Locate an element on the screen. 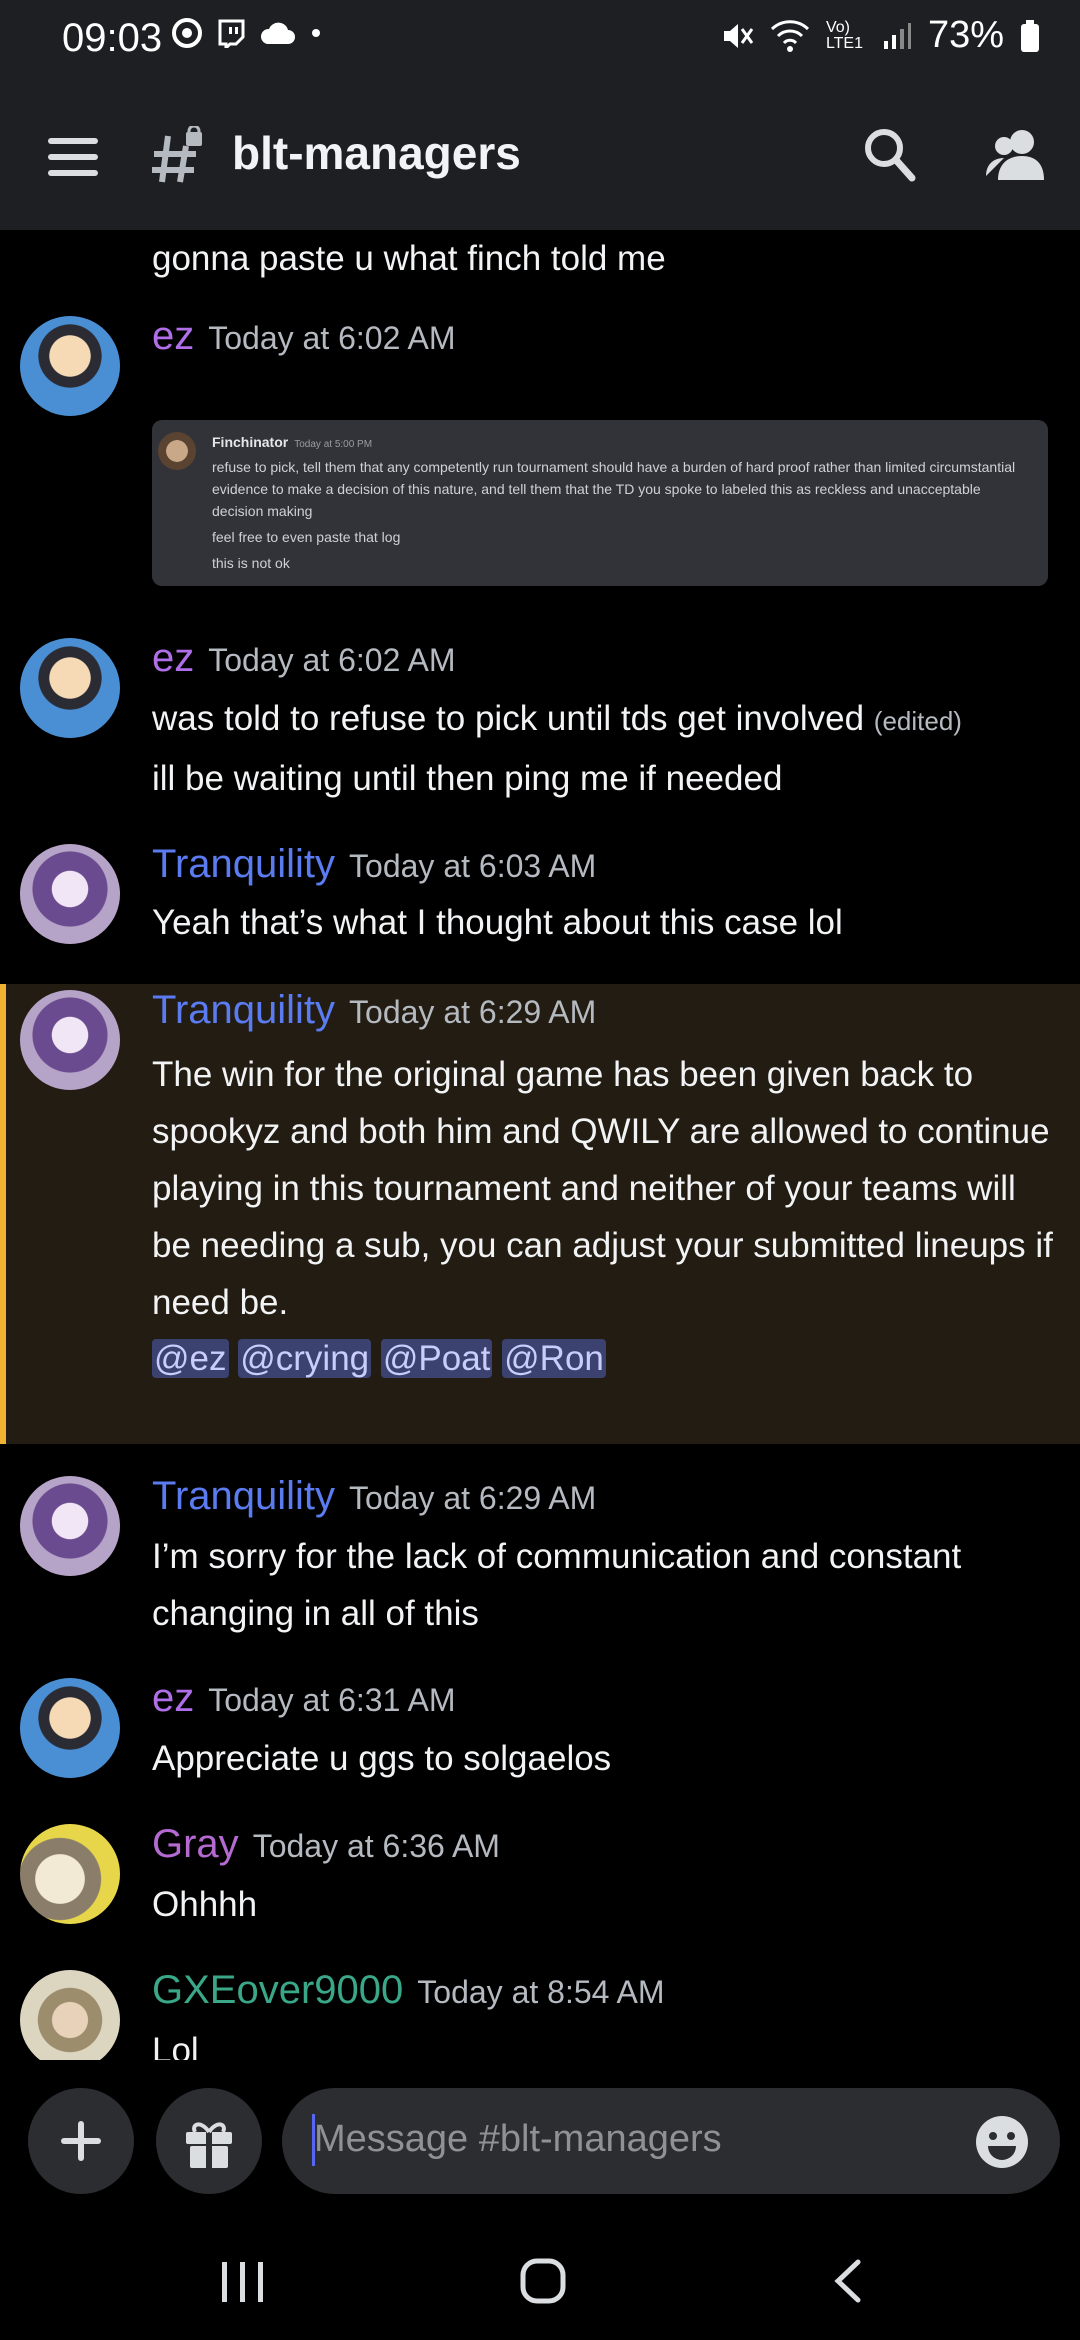  gift-button is located at coordinates (209, 2141).